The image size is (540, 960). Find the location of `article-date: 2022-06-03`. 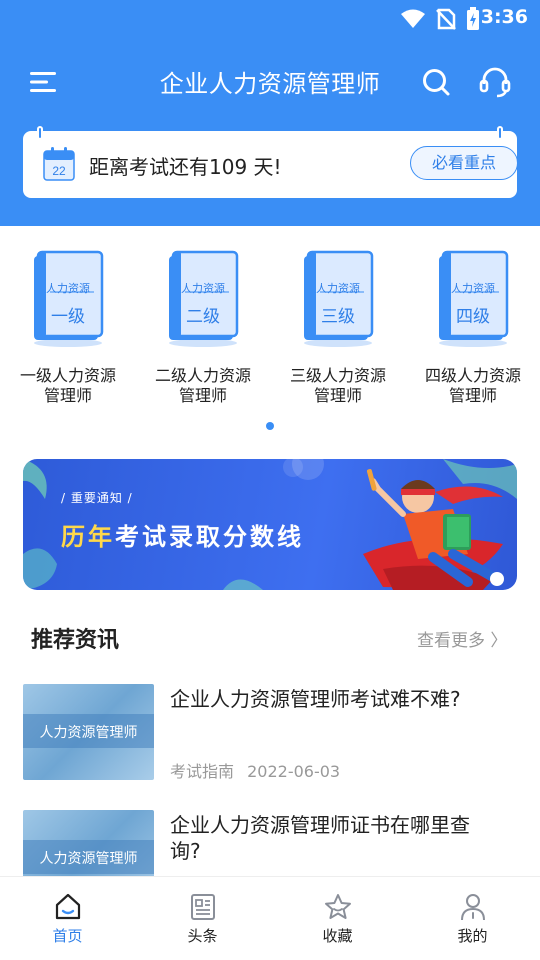

article-date: 2022-06-03 is located at coordinates (294, 771).